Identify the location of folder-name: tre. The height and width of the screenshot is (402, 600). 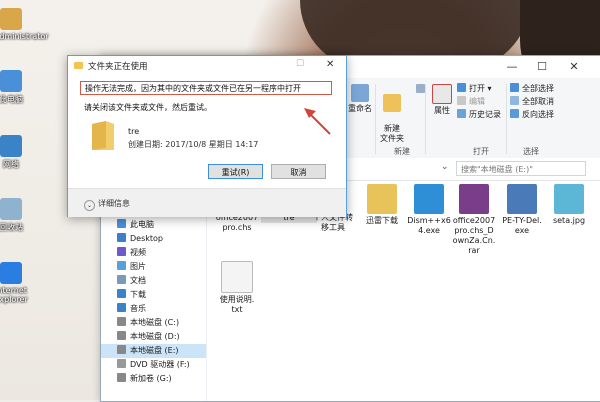
(134, 131).